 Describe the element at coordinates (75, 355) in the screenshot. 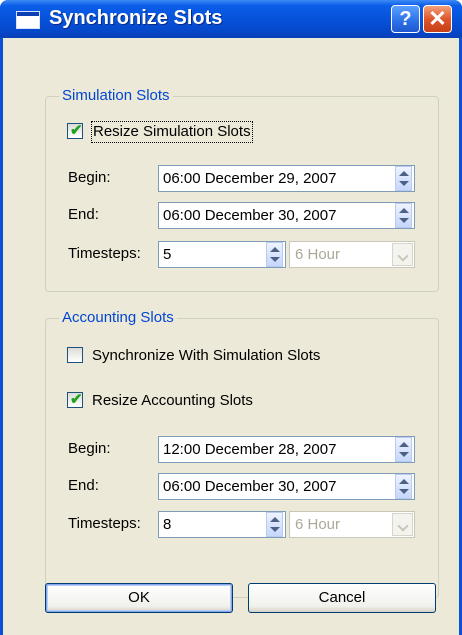

I see `sync-with-simulation-checkbox` at that location.